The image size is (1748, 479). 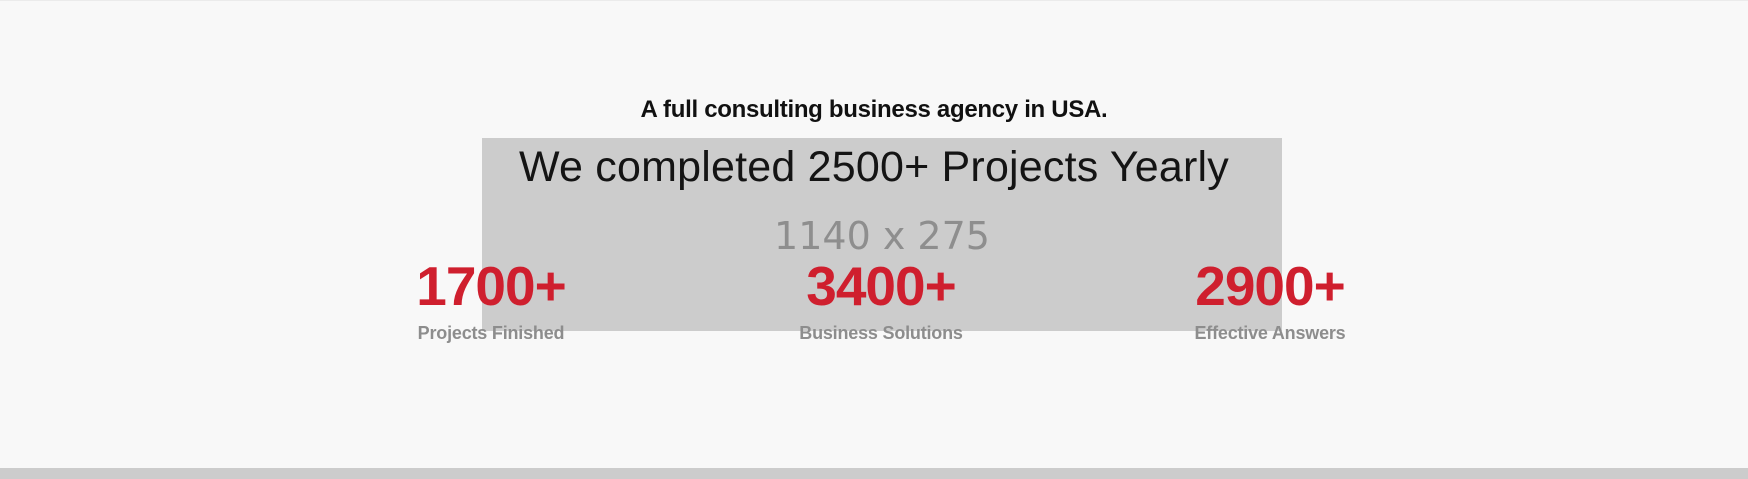 What do you see at coordinates (881, 286) in the screenshot?
I see `stat-value: 3400+` at bounding box center [881, 286].